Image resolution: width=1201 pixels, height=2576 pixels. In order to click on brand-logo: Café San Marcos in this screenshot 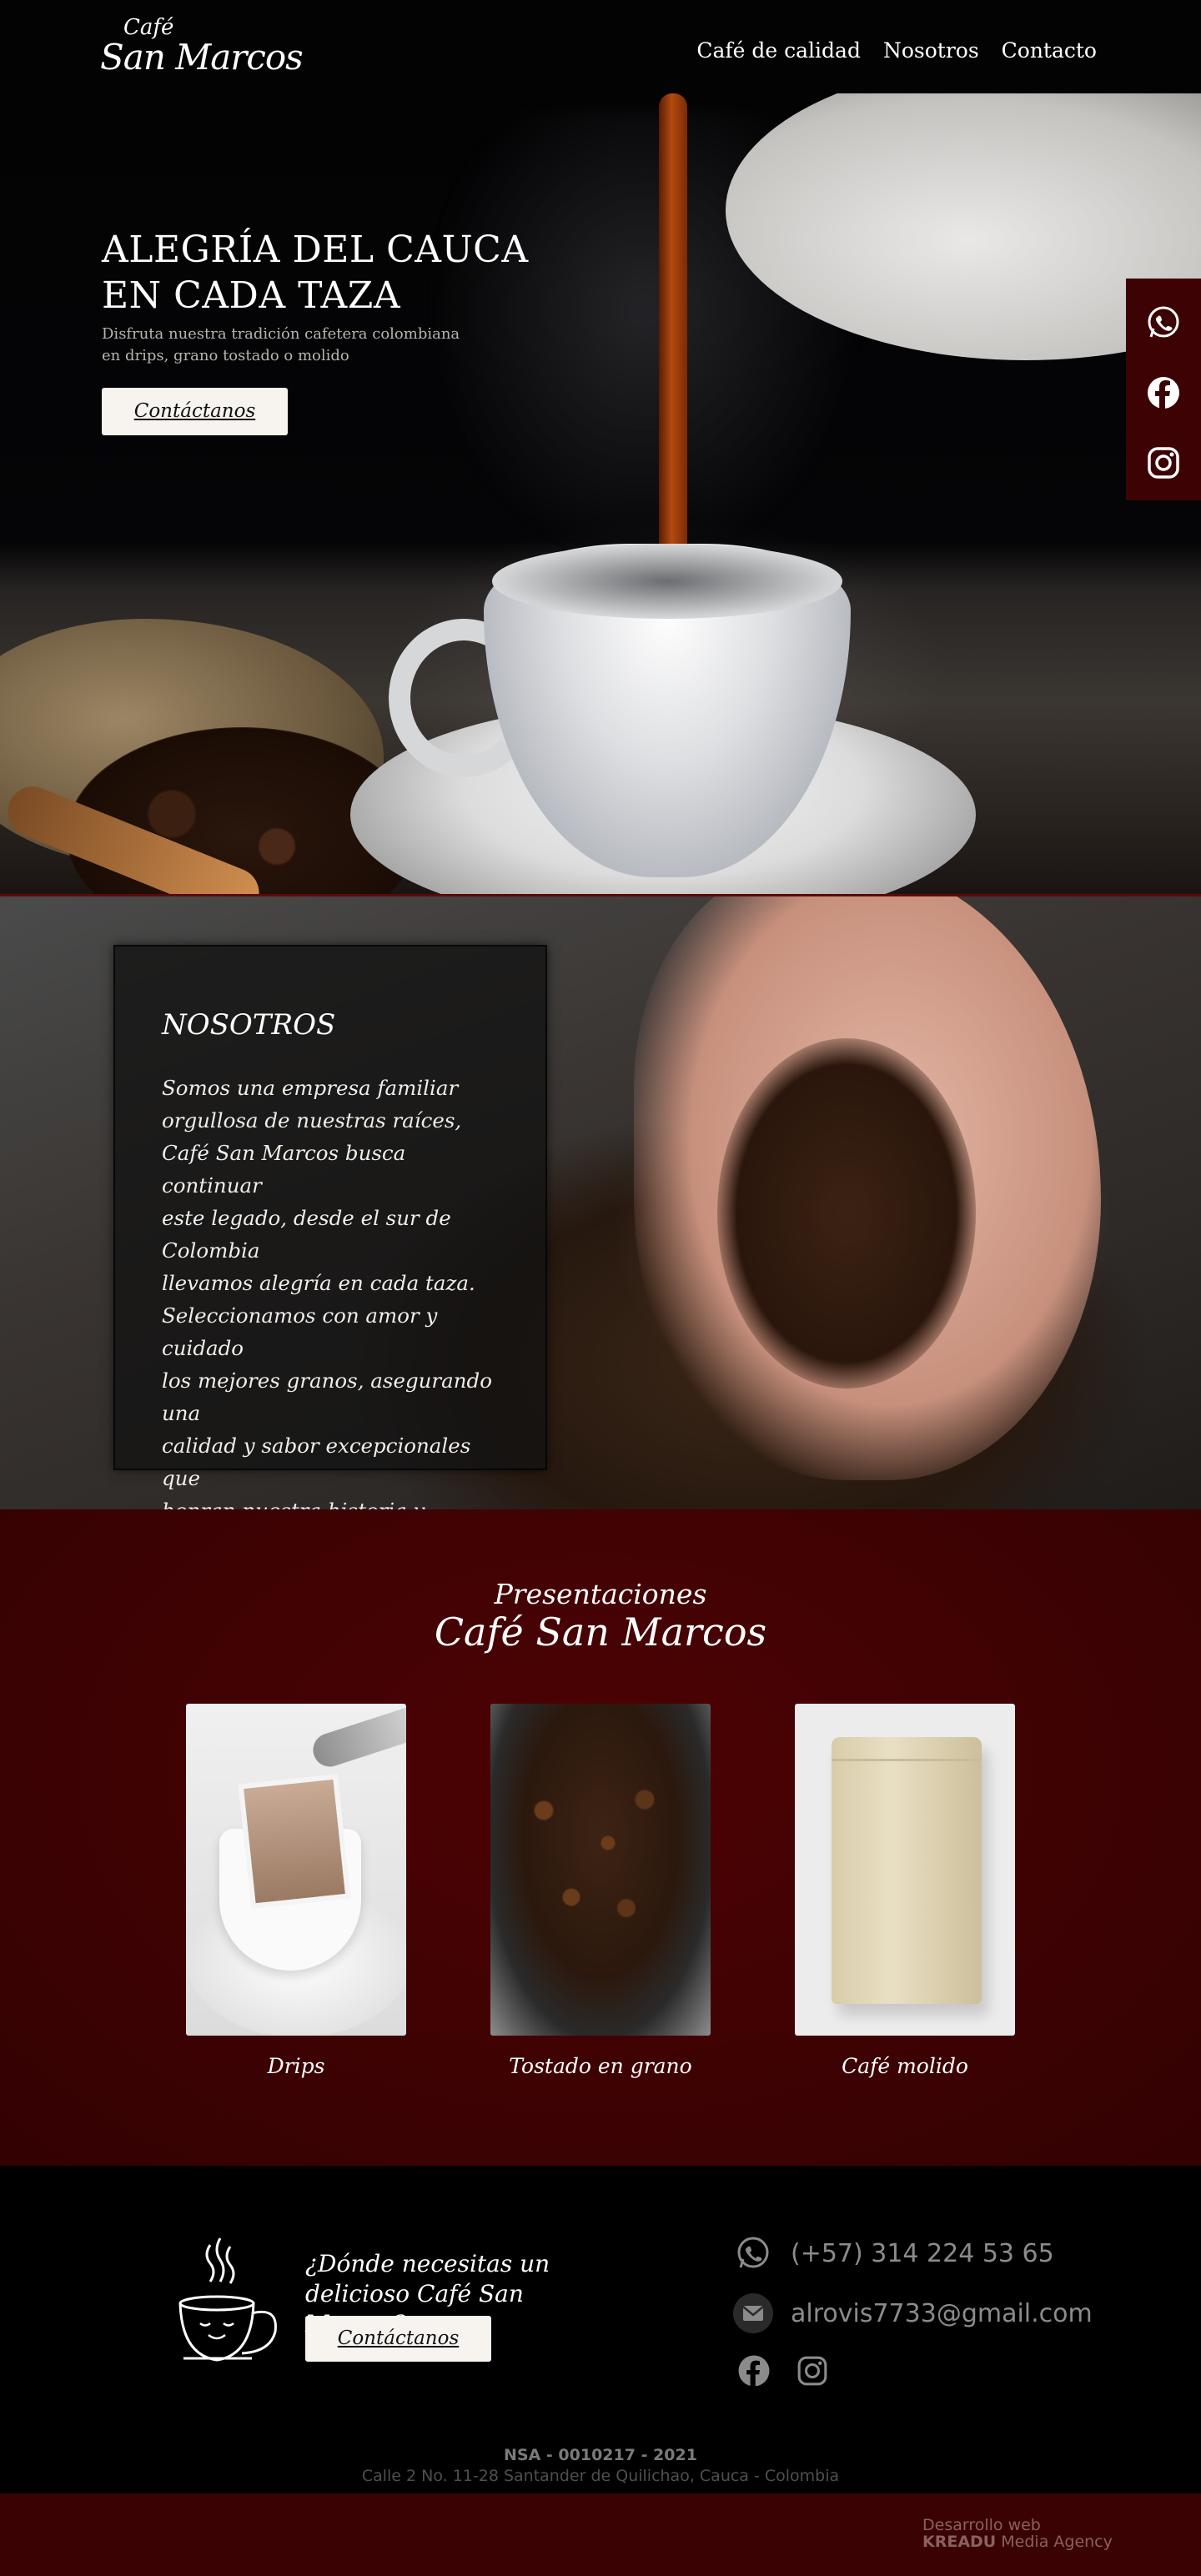, I will do `click(202, 46)`.